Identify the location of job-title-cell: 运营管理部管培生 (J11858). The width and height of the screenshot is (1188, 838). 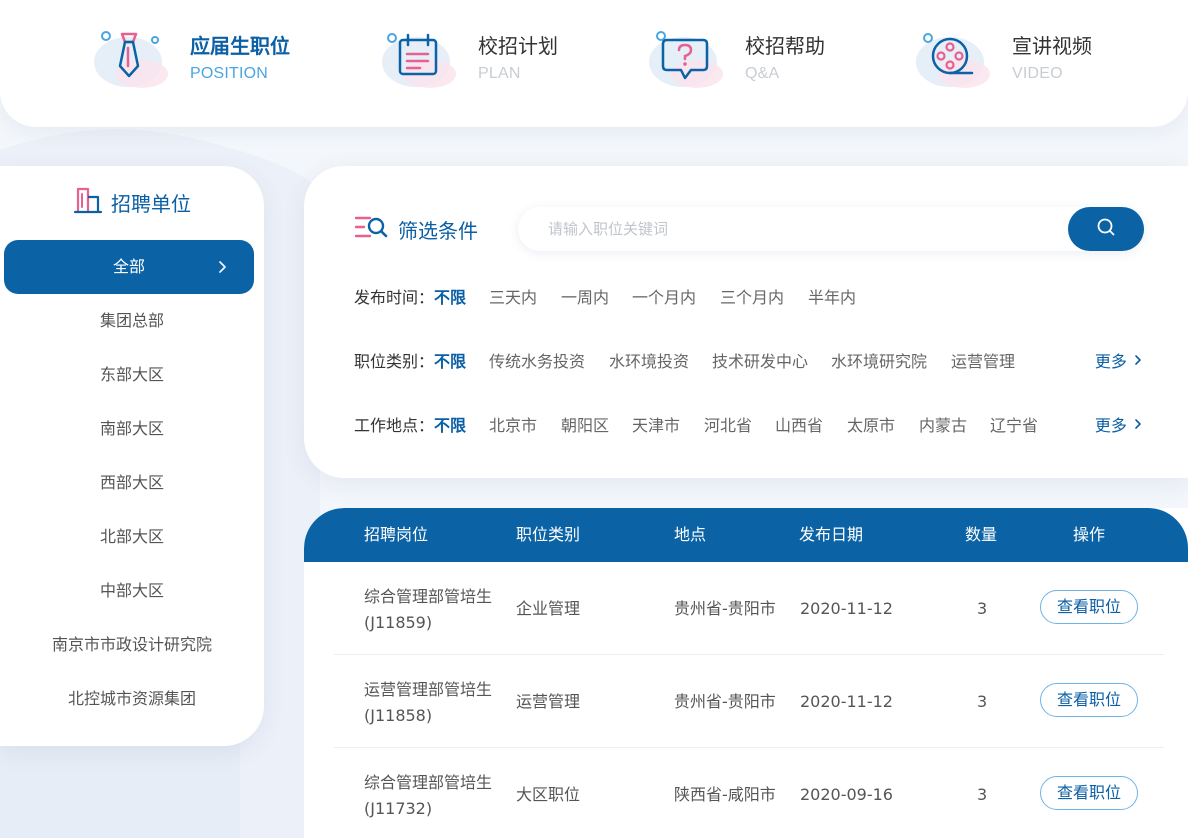
(428, 703).